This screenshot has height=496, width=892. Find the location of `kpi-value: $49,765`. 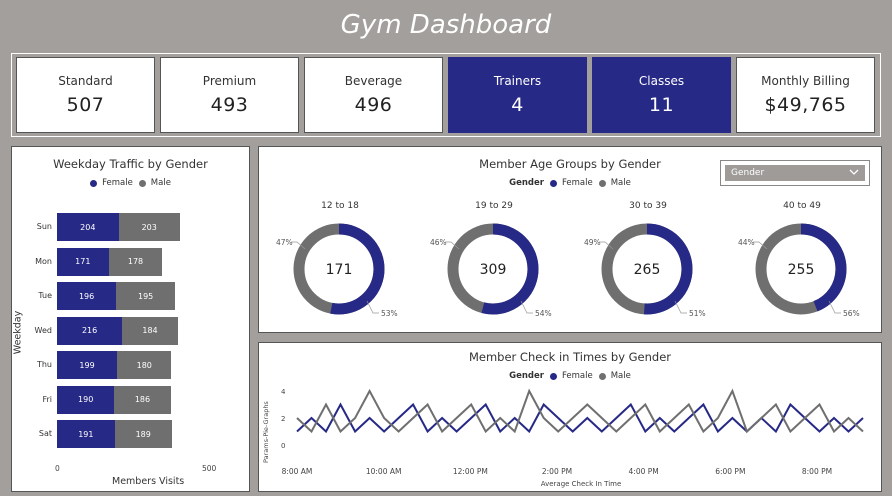

kpi-value: $49,765 is located at coordinates (805, 105).